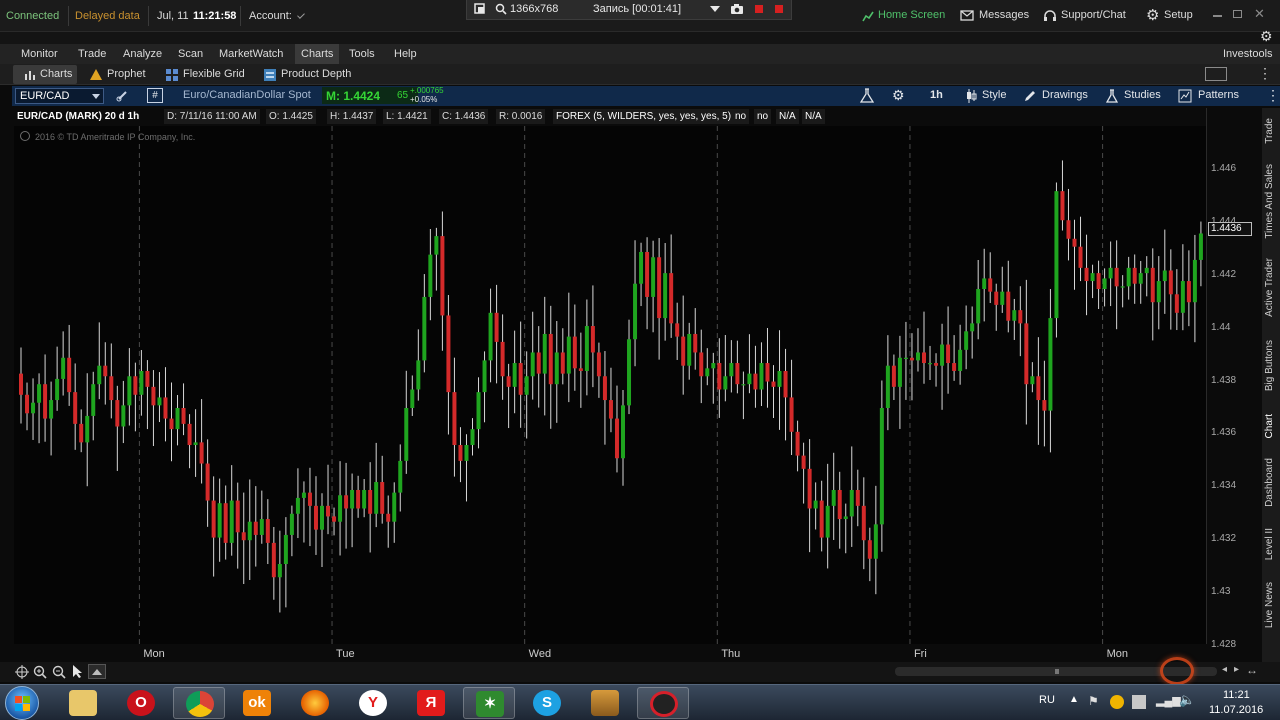  What do you see at coordinates (1187, 700) in the screenshot?
I see `volume-icon: 🔈` at bounding box center [1187, 700].